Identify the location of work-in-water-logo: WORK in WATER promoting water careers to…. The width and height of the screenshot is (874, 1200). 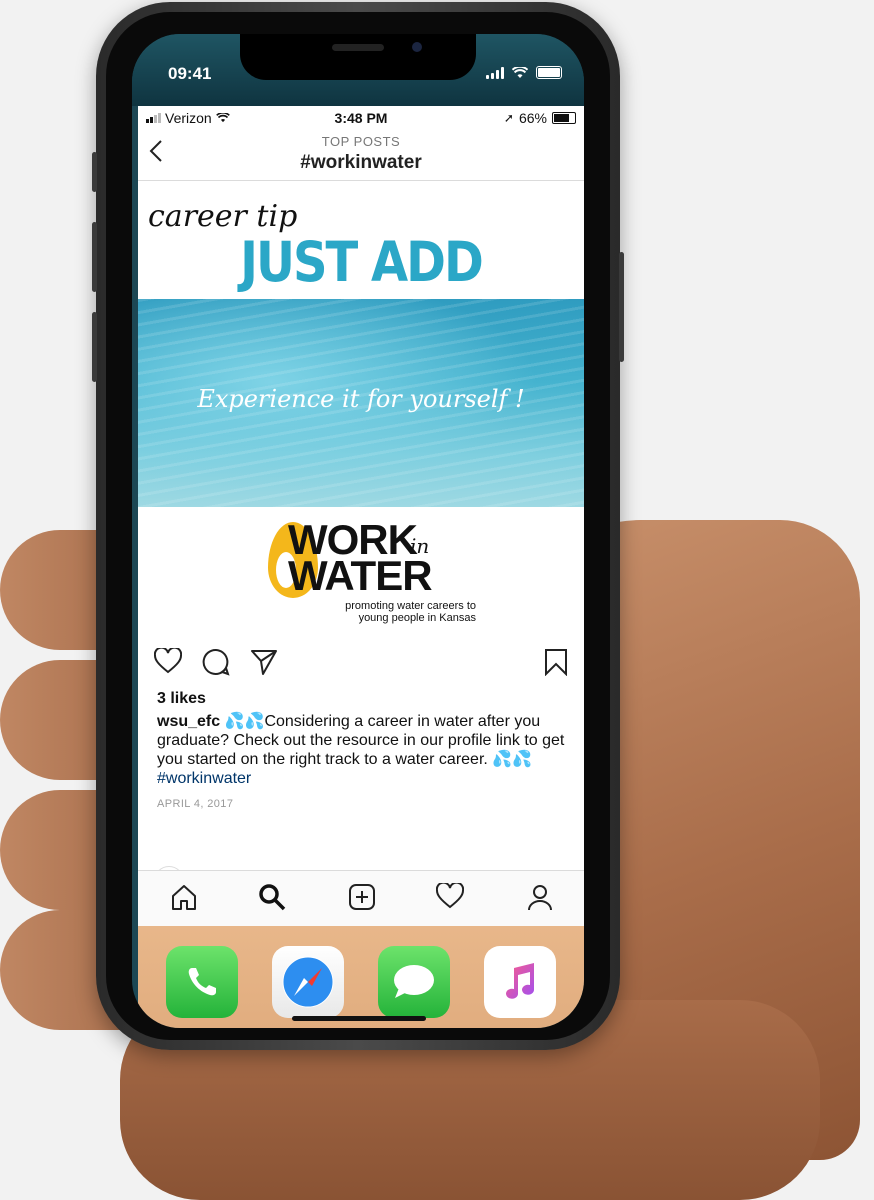
(372, 571).